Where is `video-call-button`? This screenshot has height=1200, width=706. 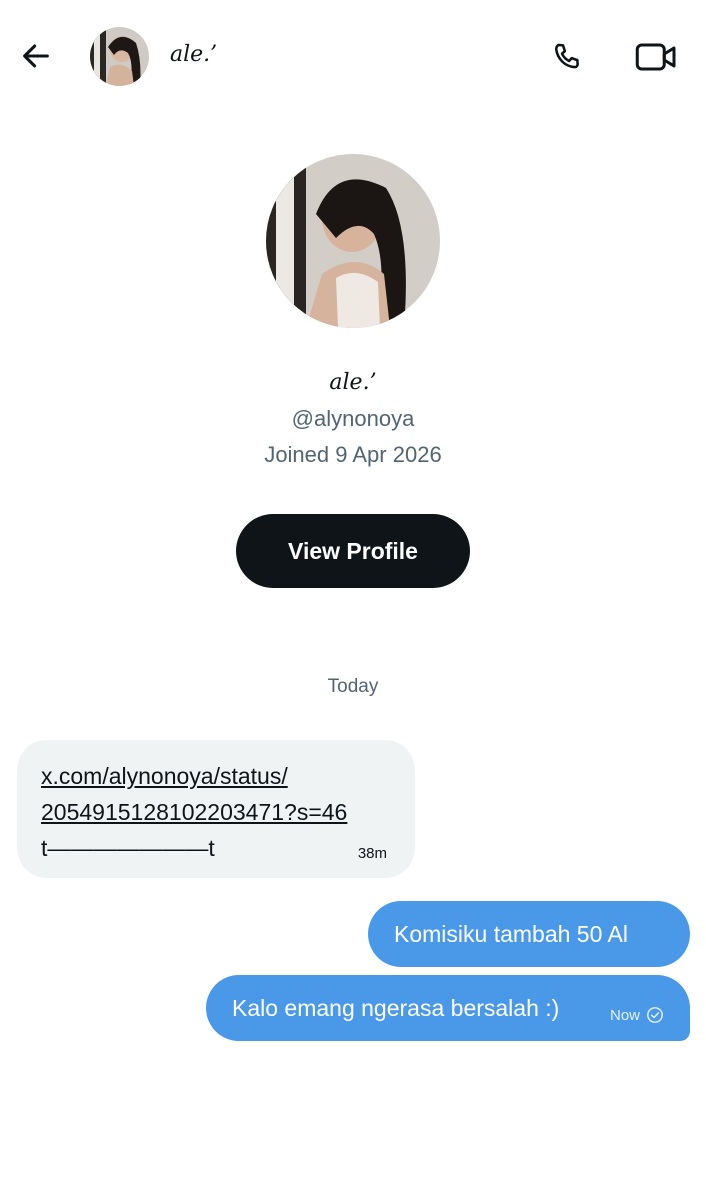 video-call-button is located at coordinates (656, 57).